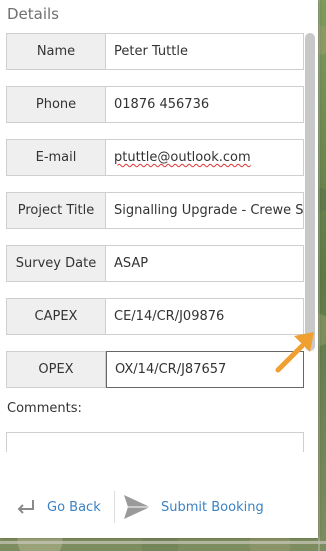 This screenshot has height=551, width=326. I want to click on go-back-label: Go Back, so click(74, 507).